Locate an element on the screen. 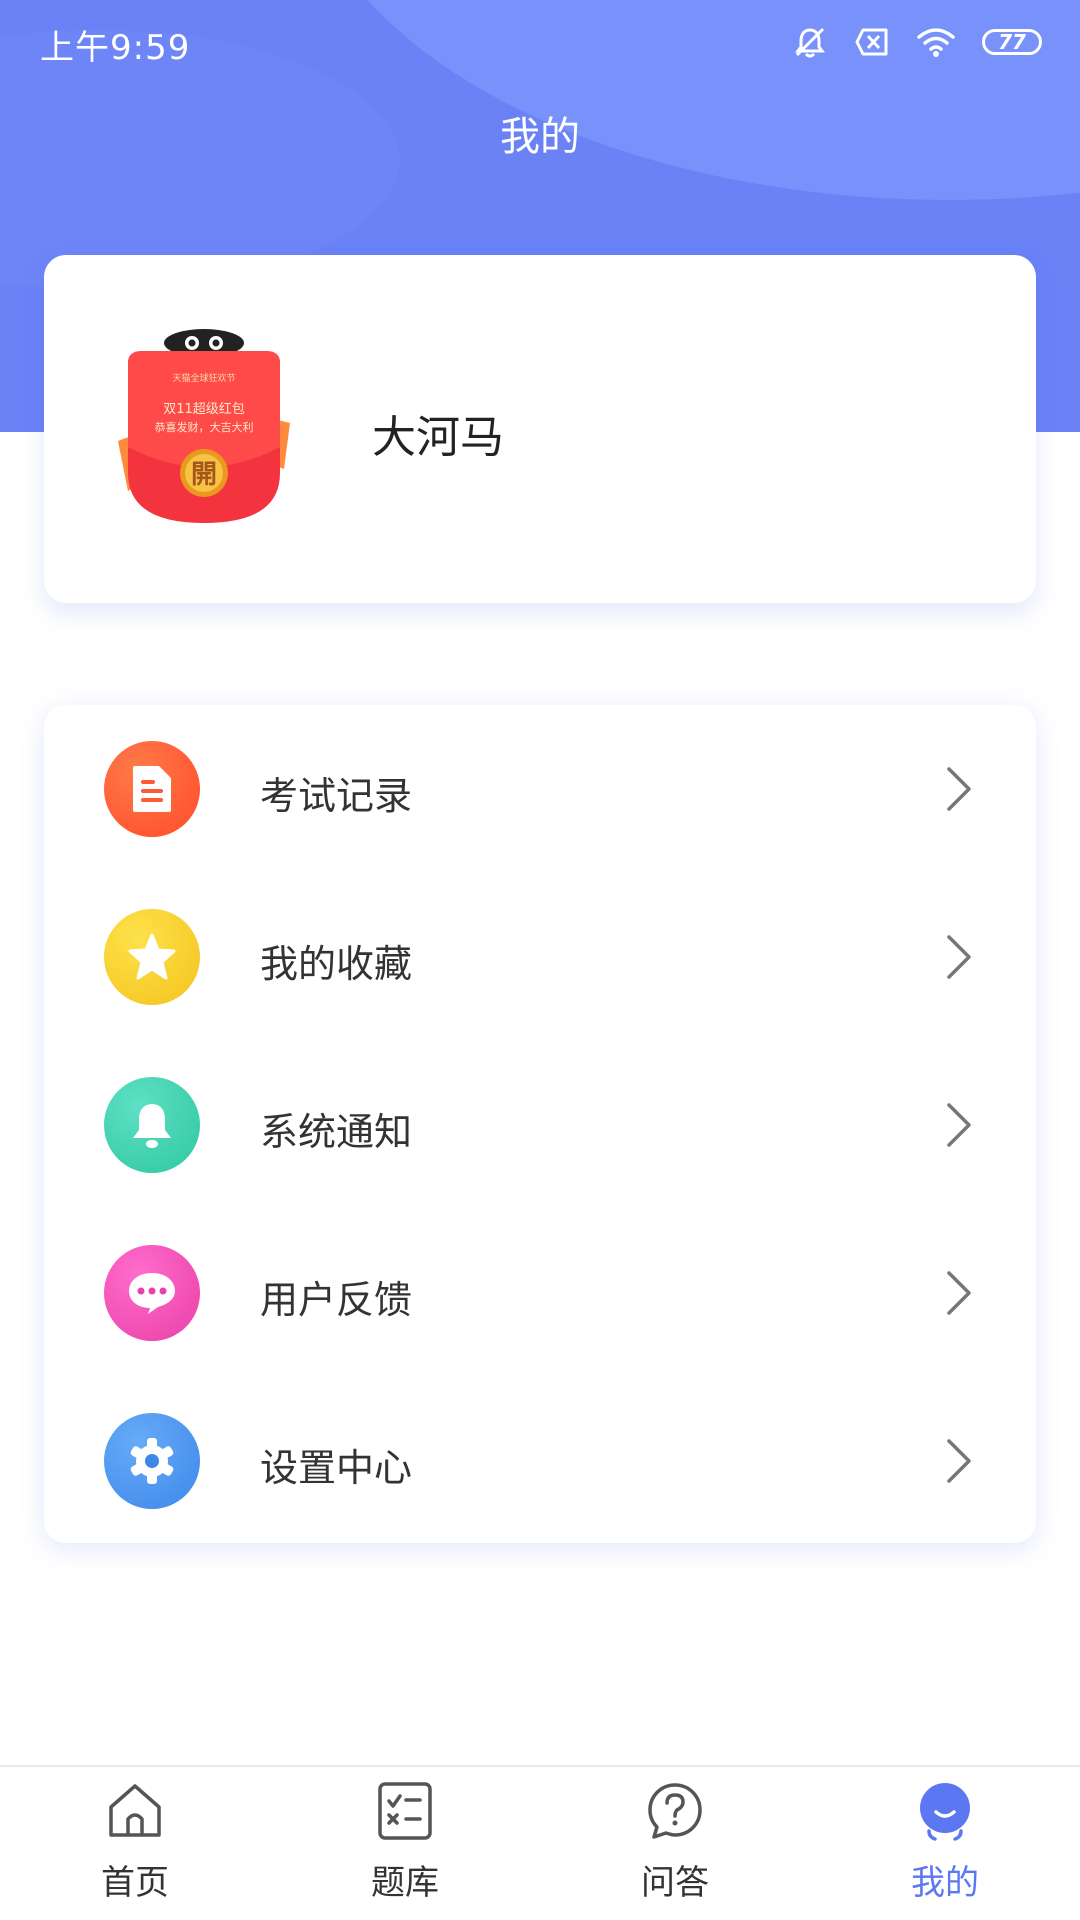  star-icon is located at coordinates (152, 956).